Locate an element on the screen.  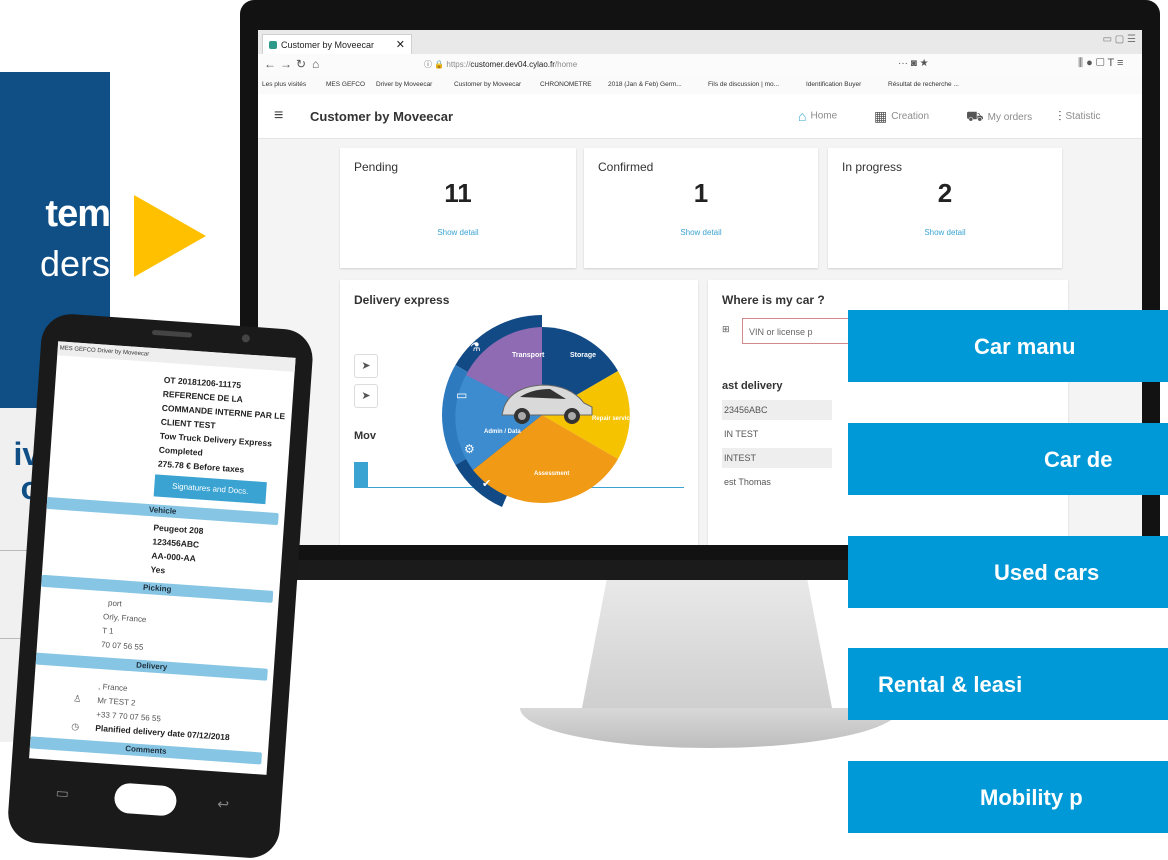
extensions-icon: ⫼ ● ▢ T ≡ is located at coordinates (1100, 63).